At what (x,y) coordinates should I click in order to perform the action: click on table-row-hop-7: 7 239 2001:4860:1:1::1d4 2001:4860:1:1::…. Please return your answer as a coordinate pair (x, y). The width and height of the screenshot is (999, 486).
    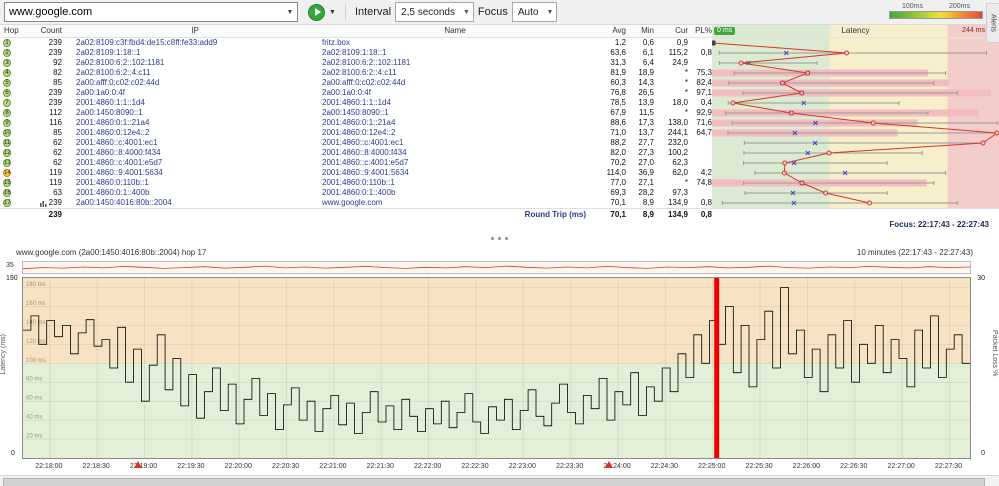
    Looking at the image, I should click on (499, 103).